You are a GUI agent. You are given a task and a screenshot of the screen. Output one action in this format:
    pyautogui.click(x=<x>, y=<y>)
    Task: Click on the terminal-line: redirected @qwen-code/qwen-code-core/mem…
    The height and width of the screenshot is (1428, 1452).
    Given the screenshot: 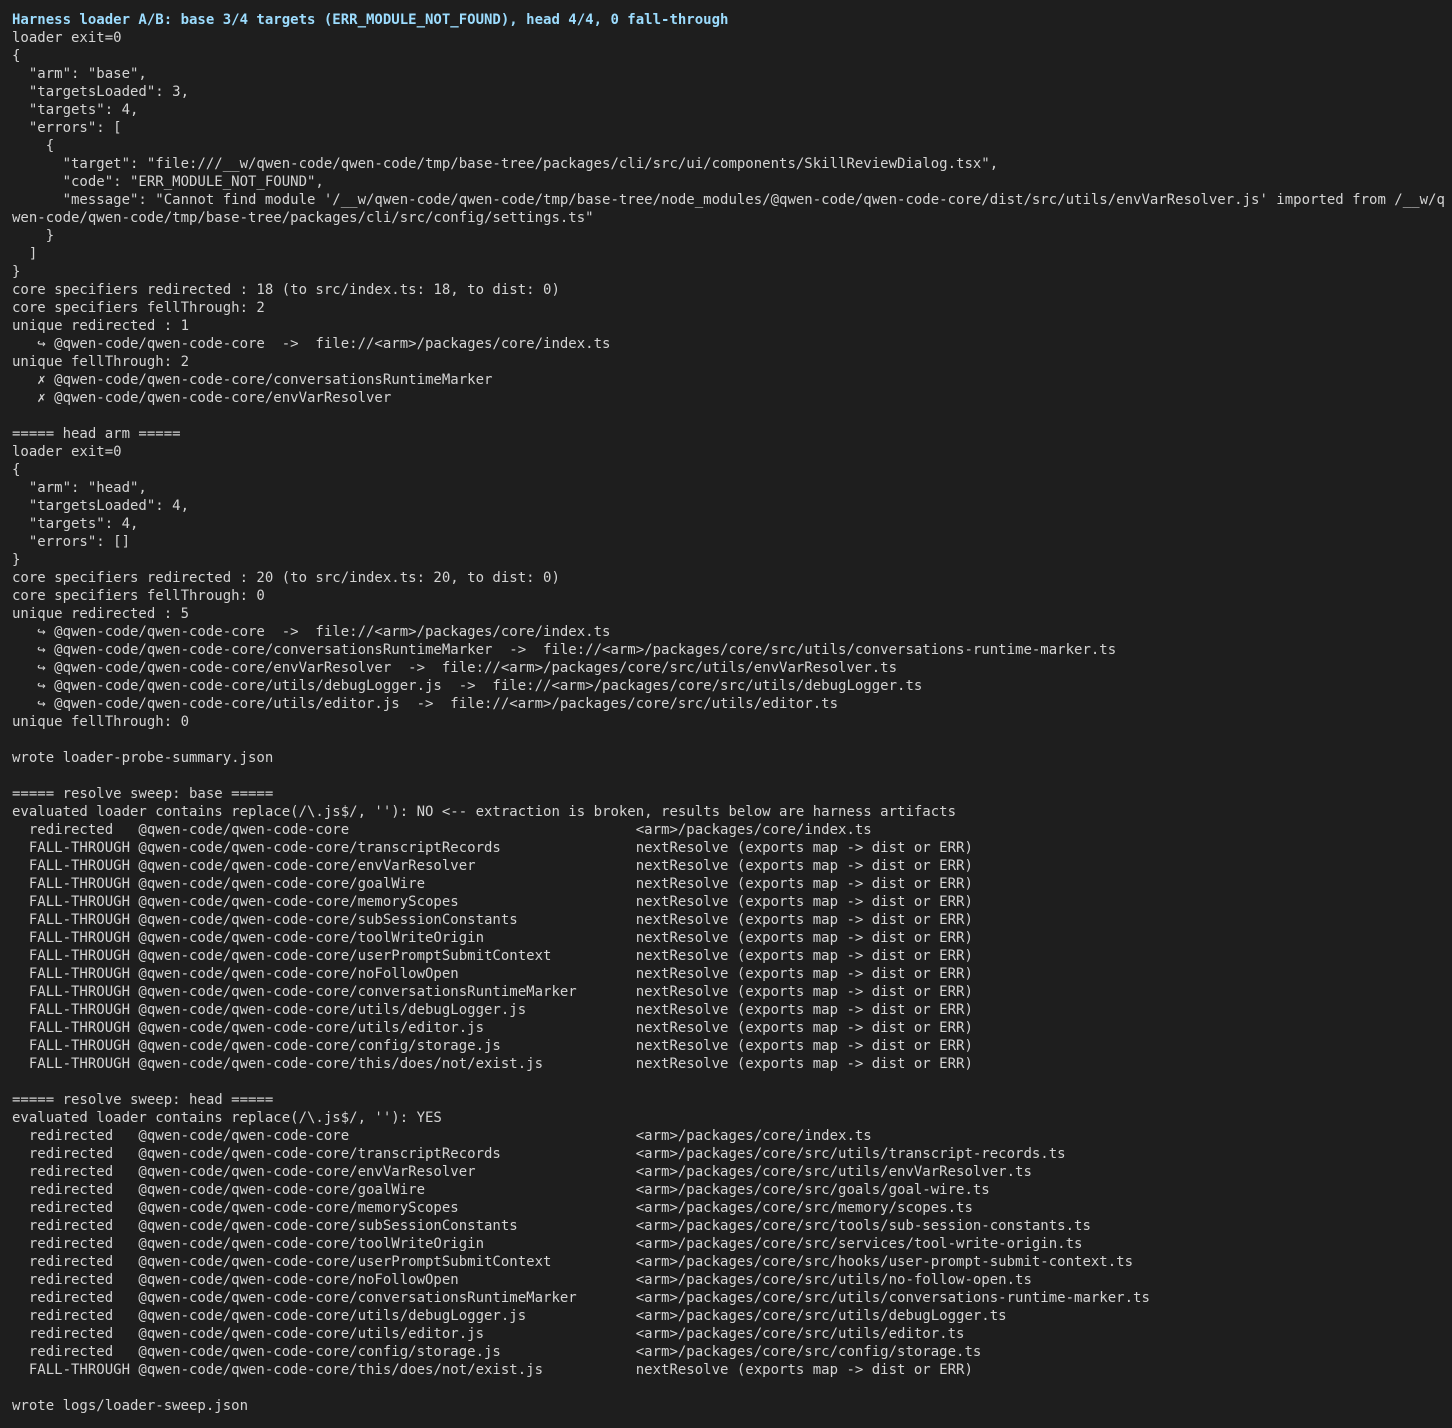 What is the action you would take?
    pyautogui.click(x=492, y=1208)
    